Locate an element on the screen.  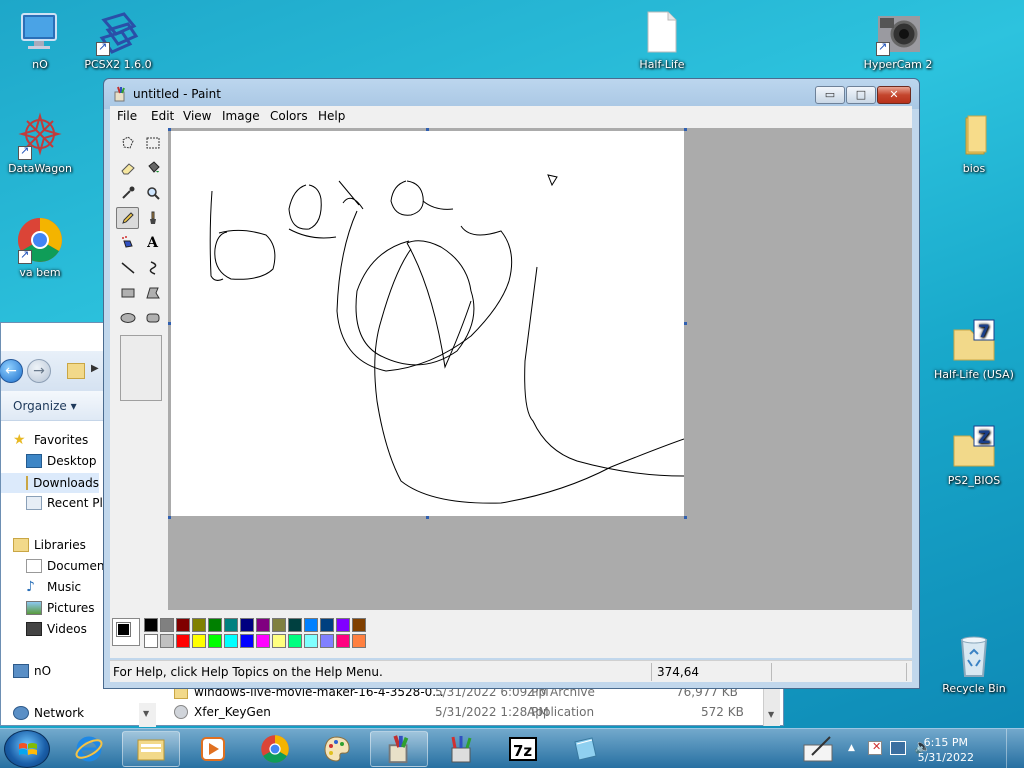
back-button: ← is located at coordinates (11, 371).